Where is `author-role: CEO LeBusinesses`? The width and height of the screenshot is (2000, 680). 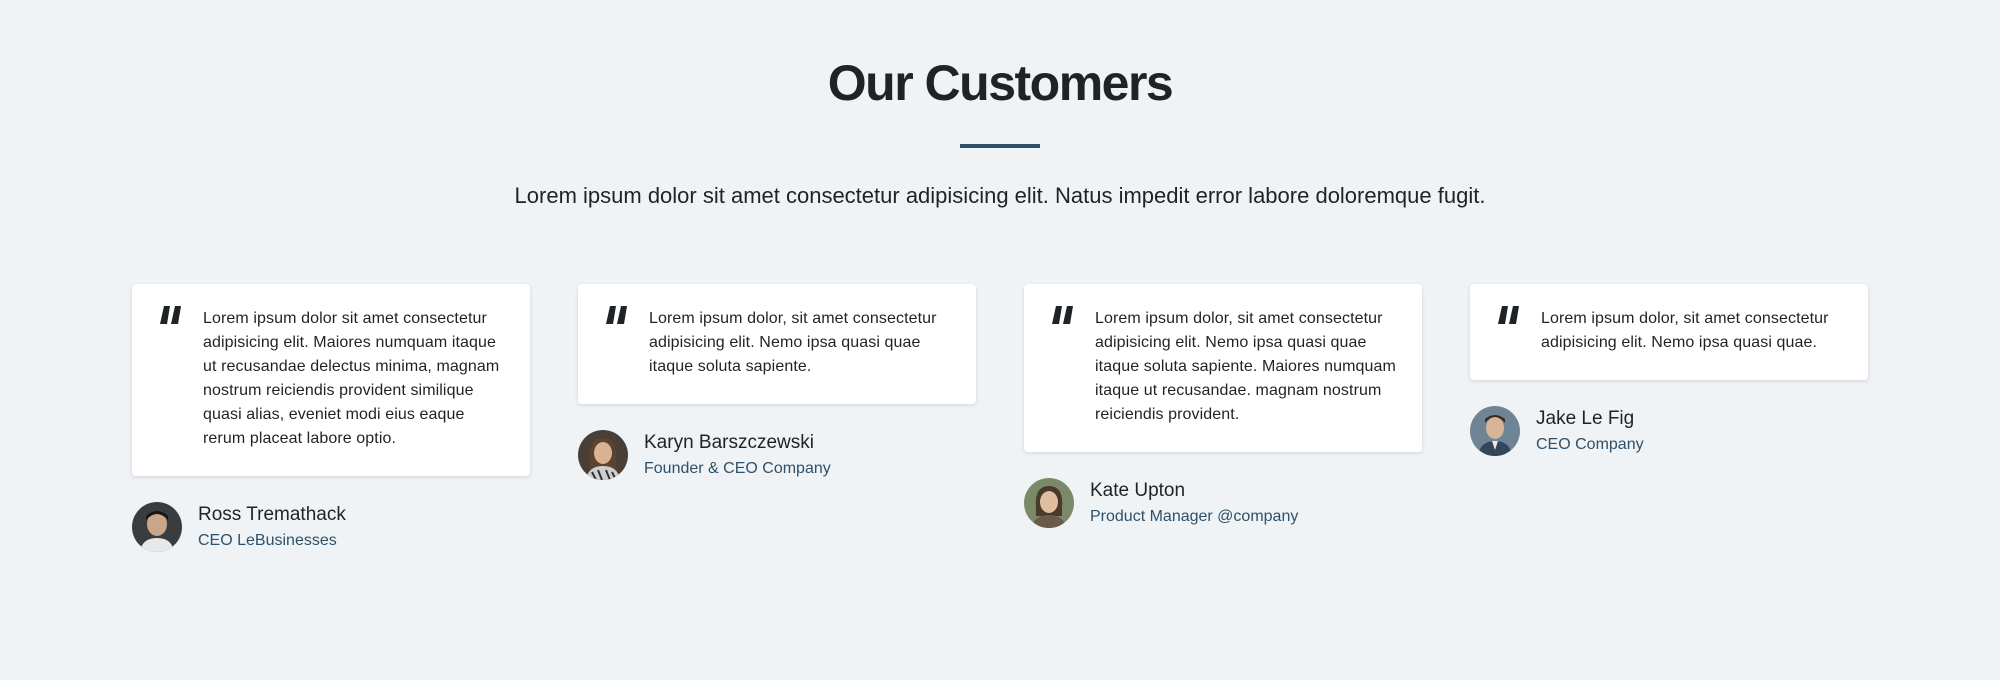
author-role: CEO LeBusinesses is located at coordinates (267, 540).